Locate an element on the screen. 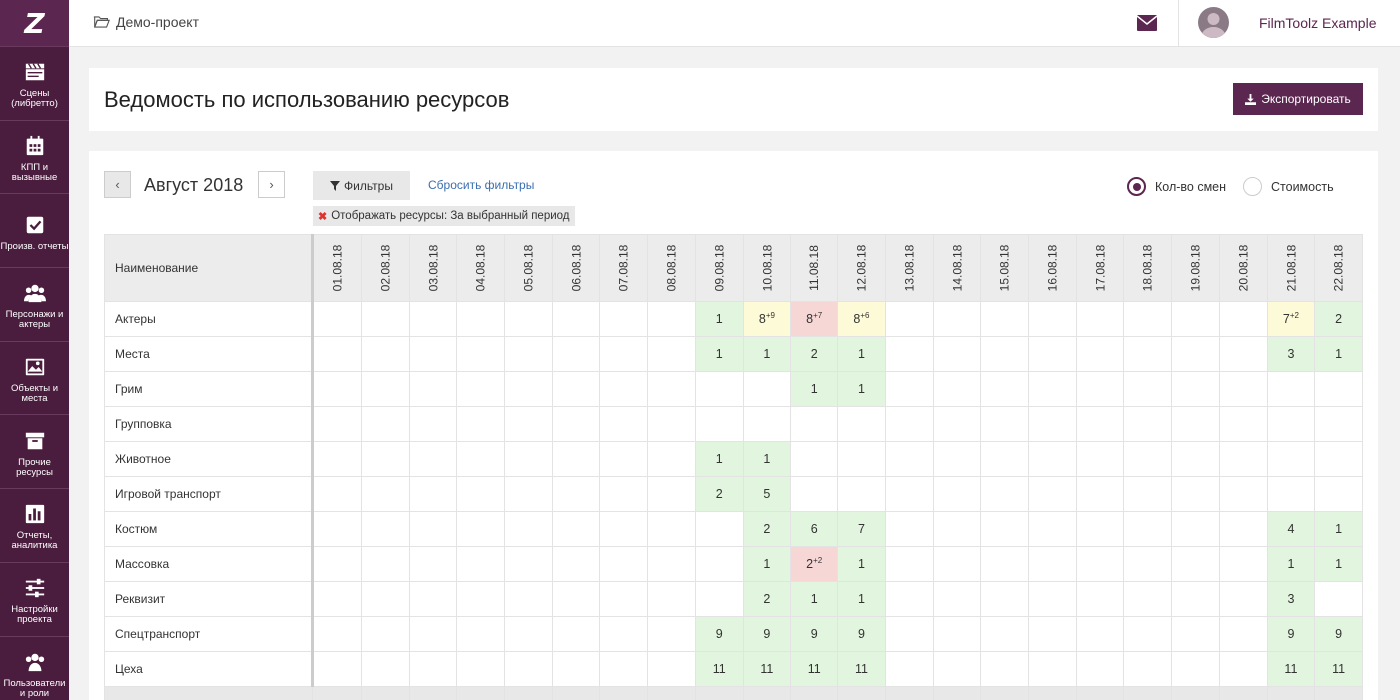 The height and width of the screenshot is (700, 1400). table-cell: 7+2 is located at coordinates (1291, 319).